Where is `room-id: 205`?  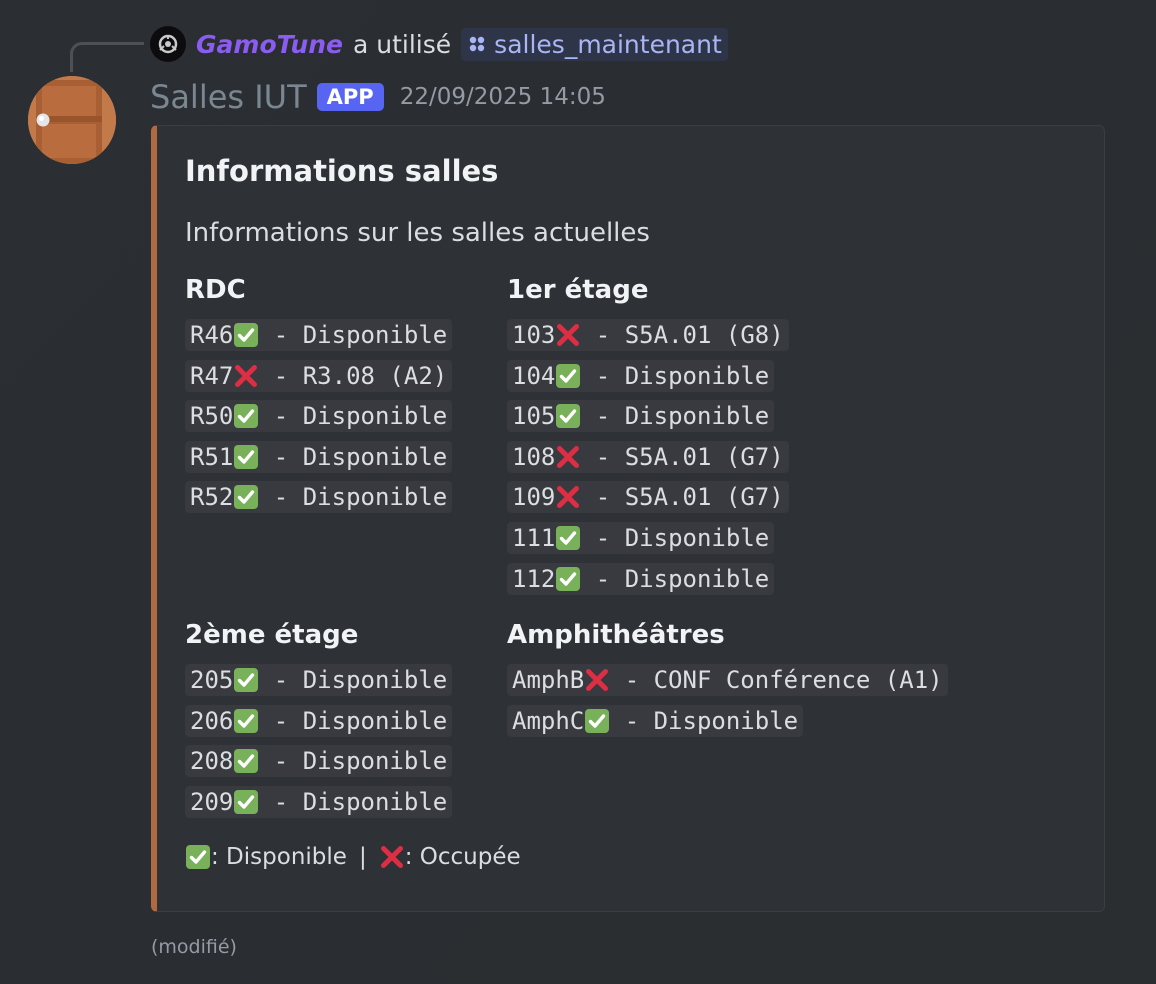
room-id: 205 is located at coordinates (212, 680).